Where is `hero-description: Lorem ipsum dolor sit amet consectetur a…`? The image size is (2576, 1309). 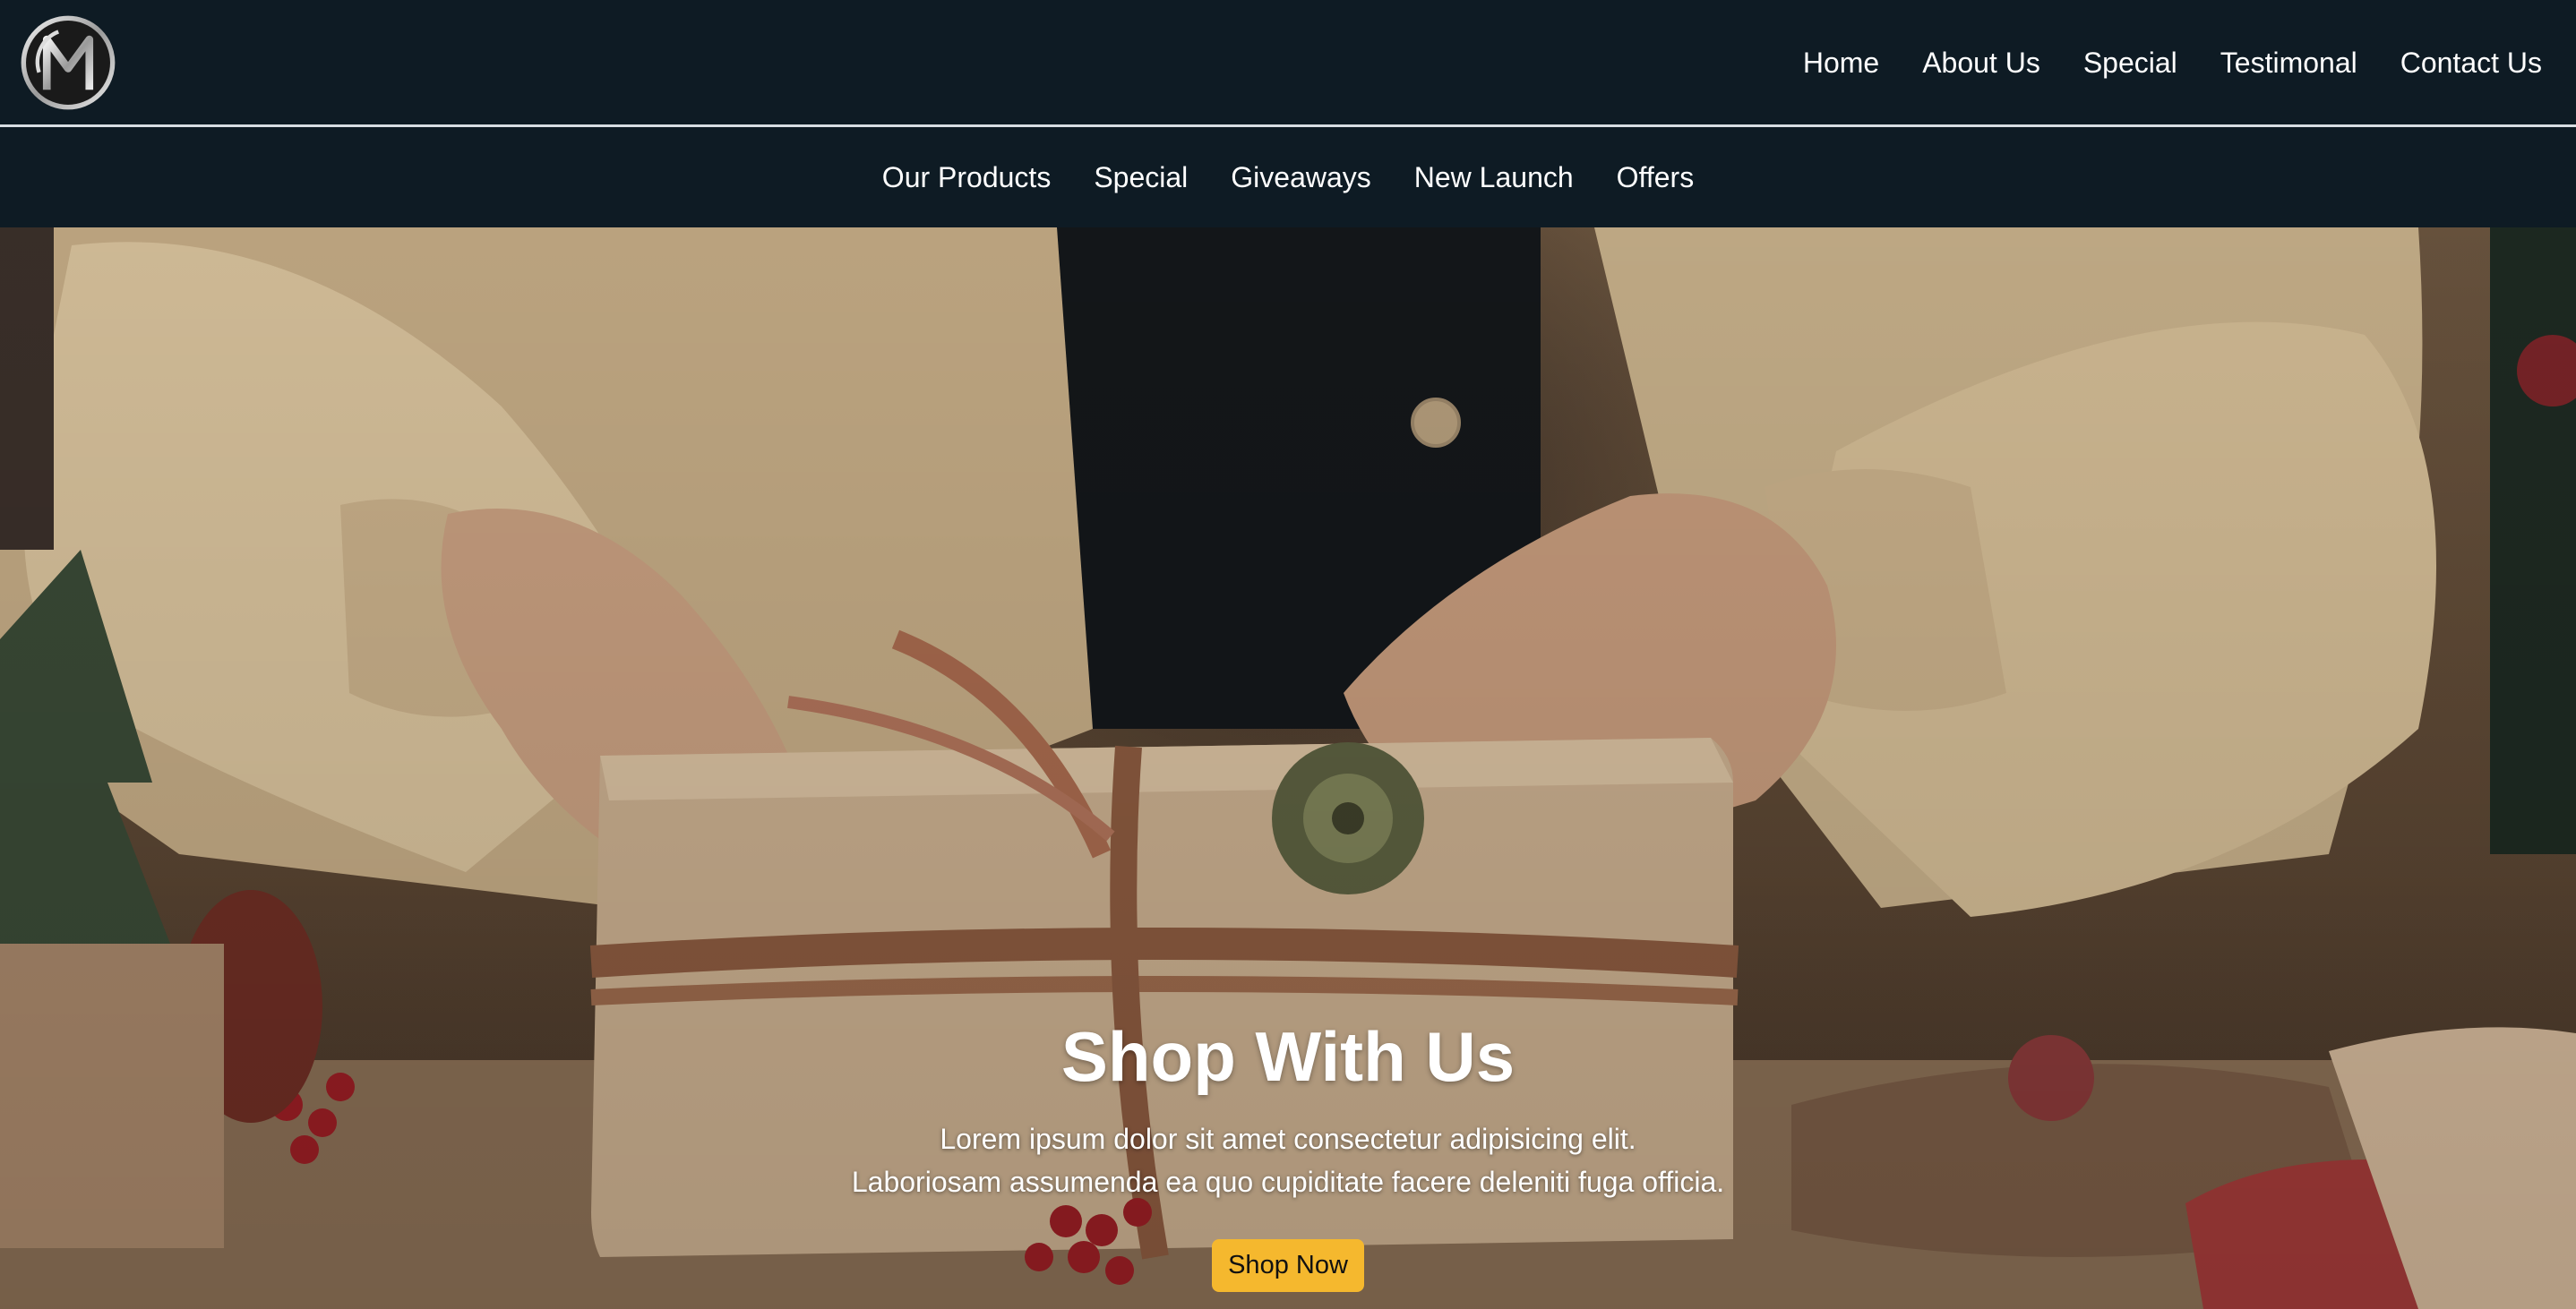 hero-description: Lorem ipsum dolor sit amet consectetur a… is located at coordinates (1288, 1160).